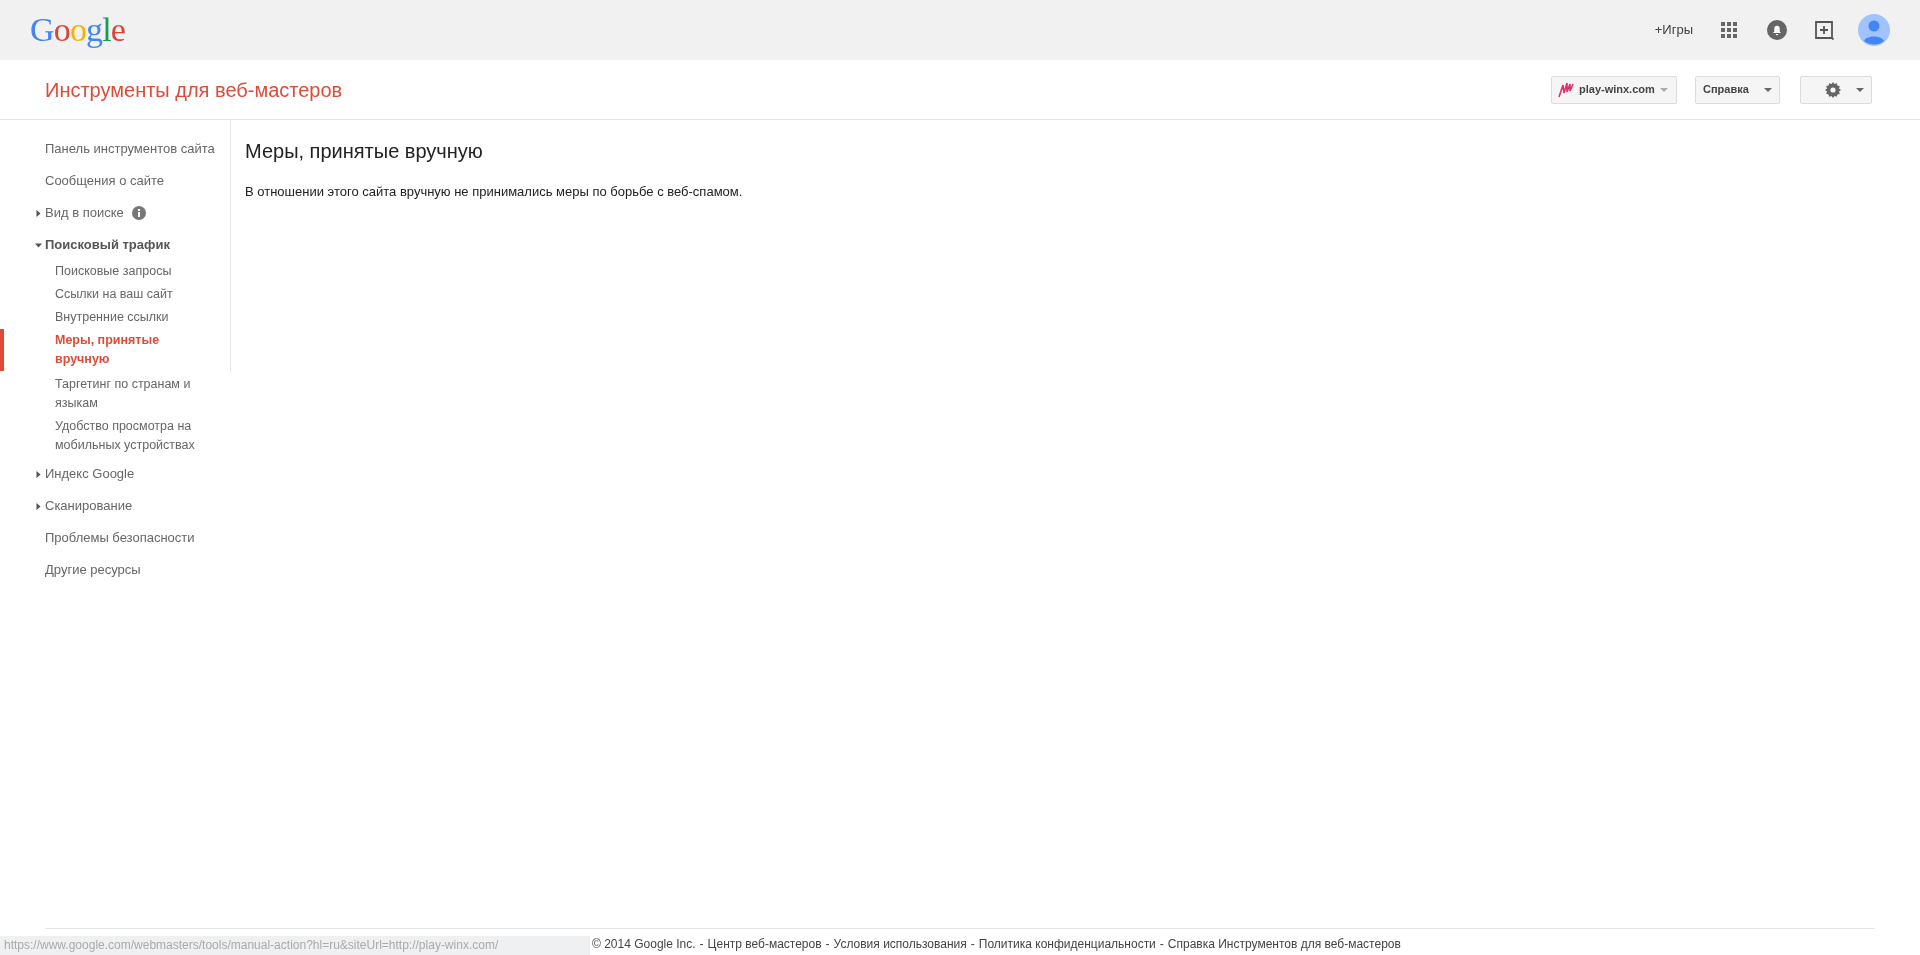 The image size is (1920, 955). I want to click on sidebar-subitem: Ссылки на ваш сайт, so click(132, 294).